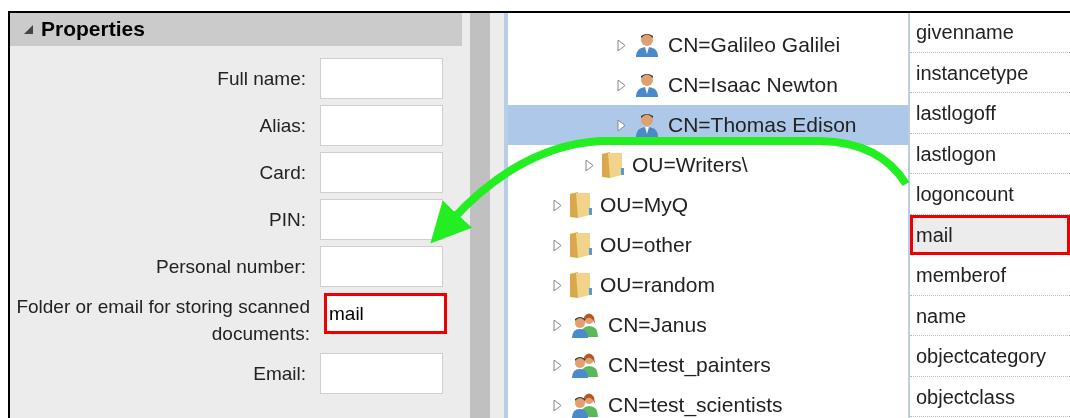 This screenshot has height=418, width=1070. I want to click on tree-item-label: OU=random, so click(657, 285).